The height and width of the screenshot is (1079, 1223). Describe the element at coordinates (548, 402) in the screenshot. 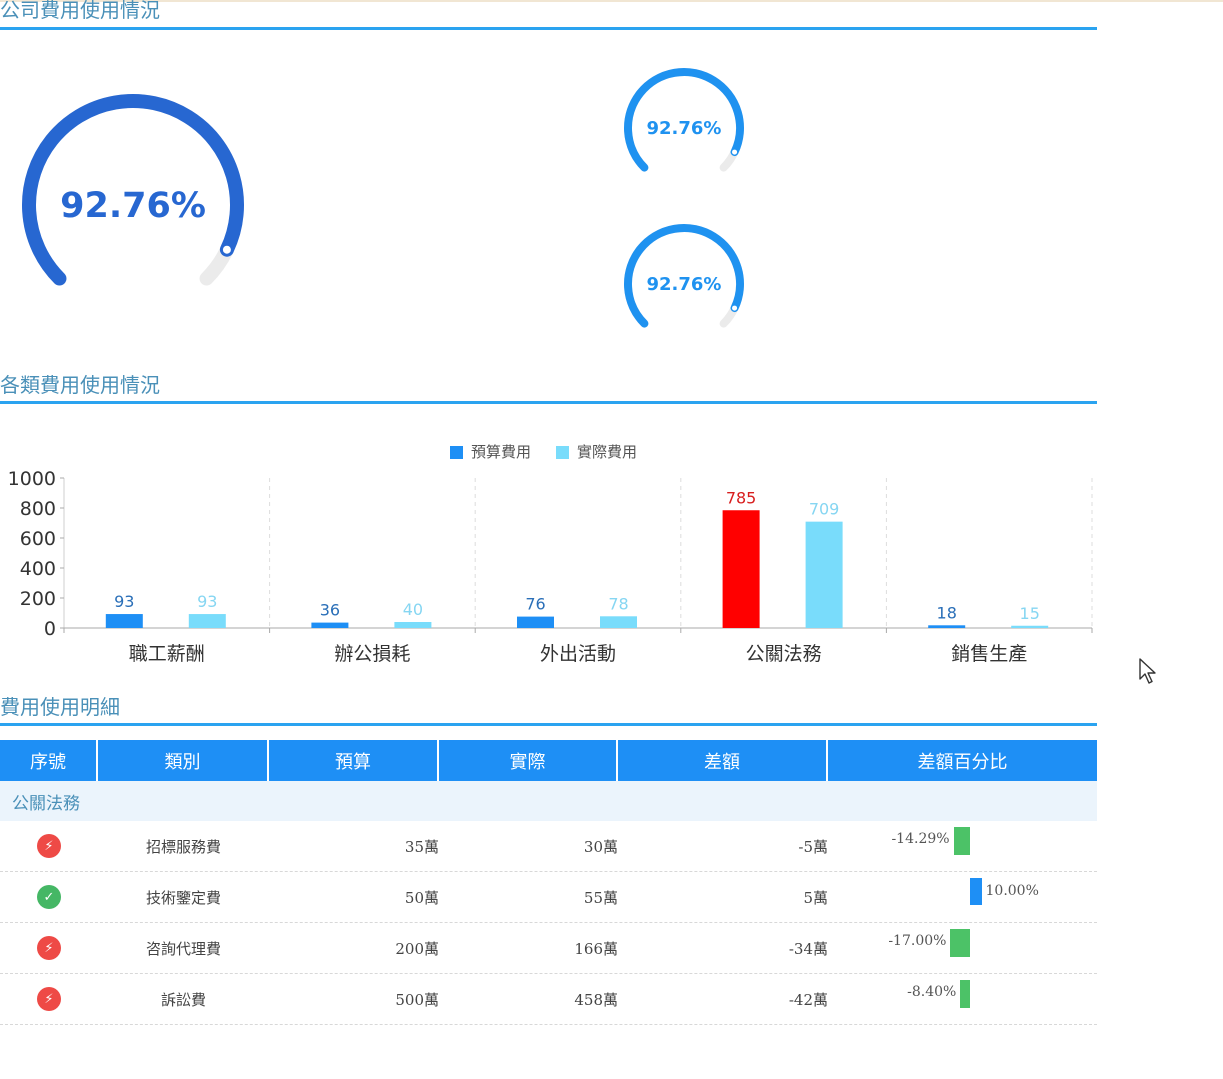

I see `category-section-rule` at that location.